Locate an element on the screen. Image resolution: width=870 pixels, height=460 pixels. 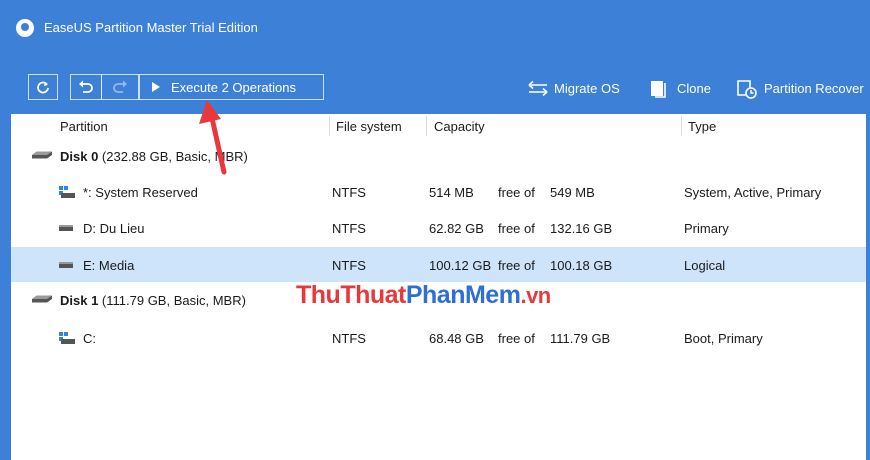
refresh-button is located at coordinates (43, 87).